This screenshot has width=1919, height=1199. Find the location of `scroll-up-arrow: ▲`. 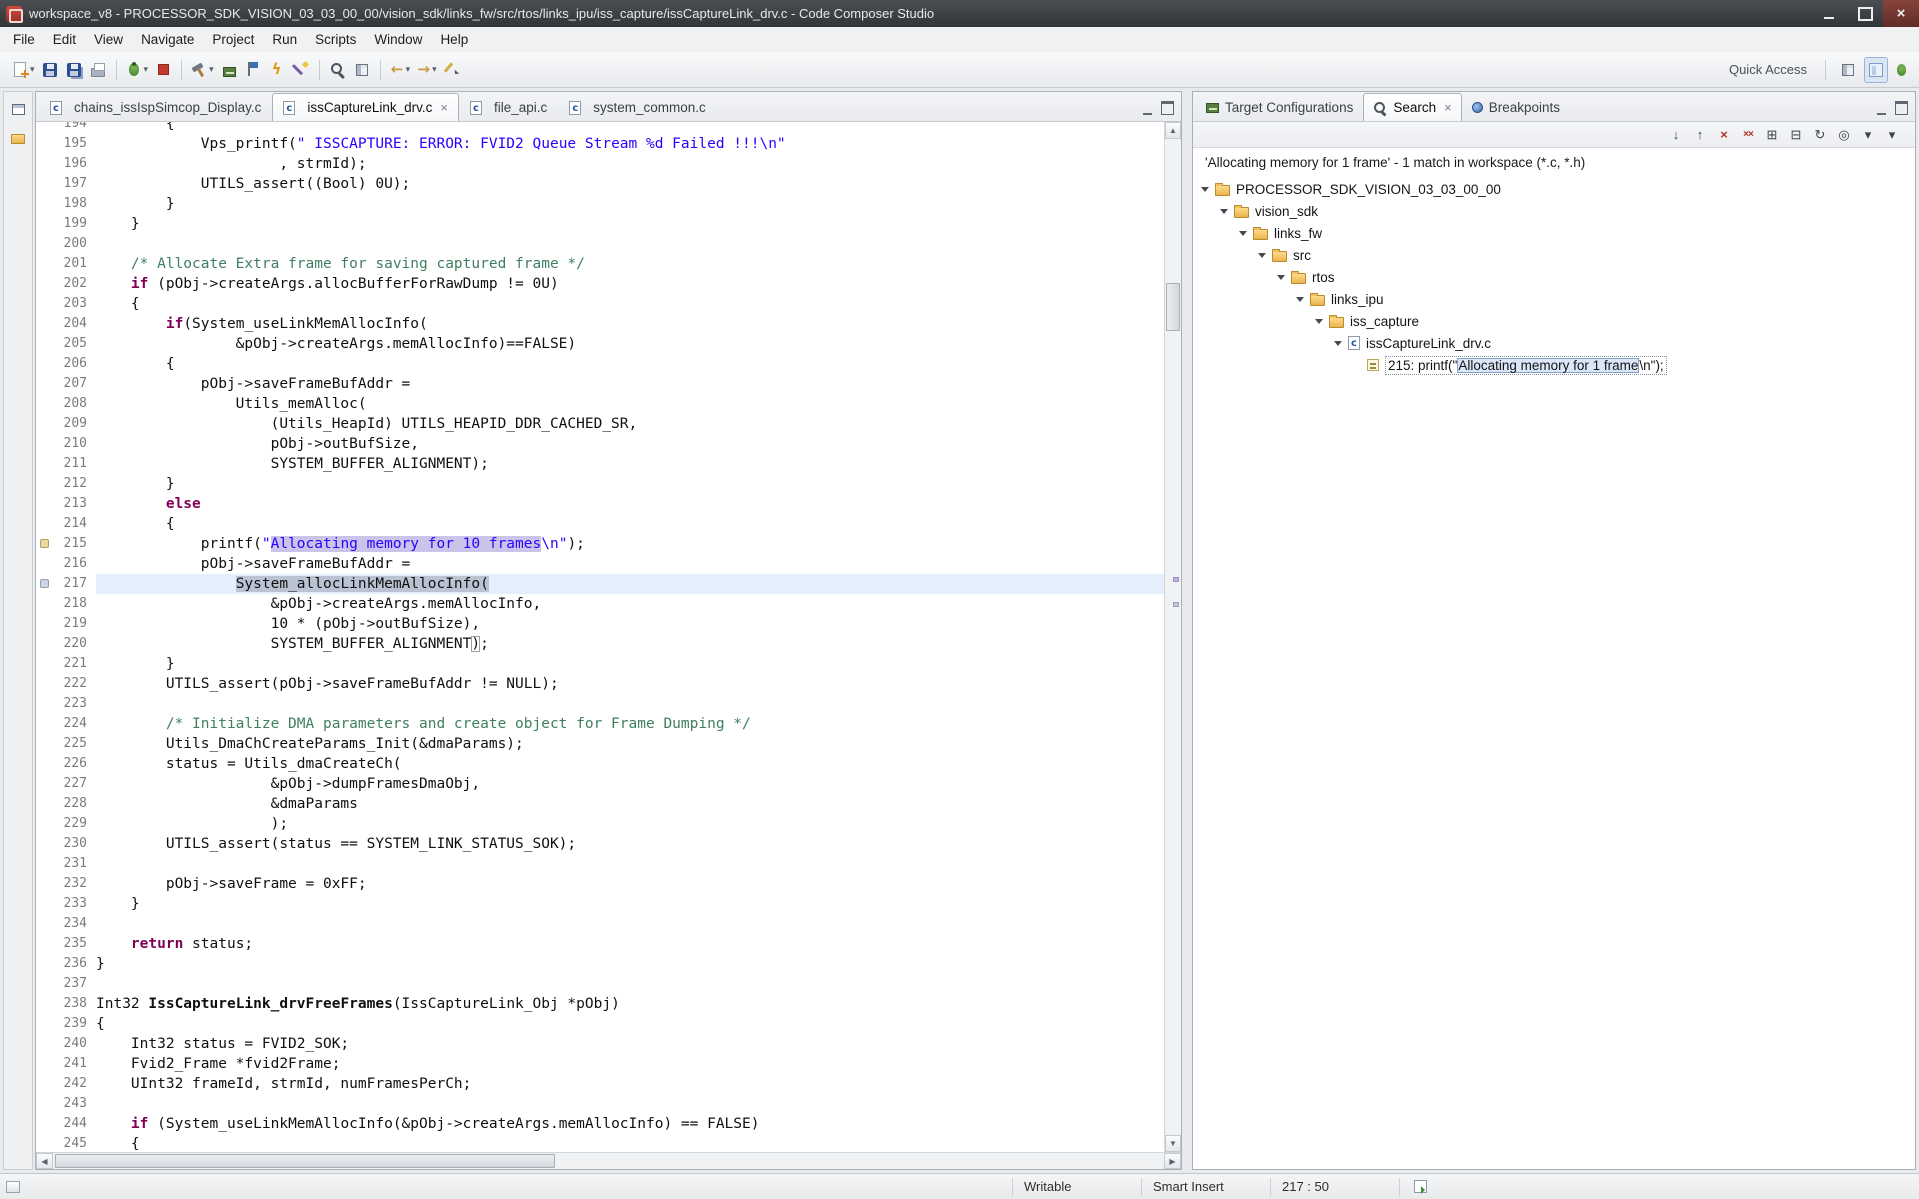

scroll-up-arrow: ▲ is located at coordinates (1173, 130).